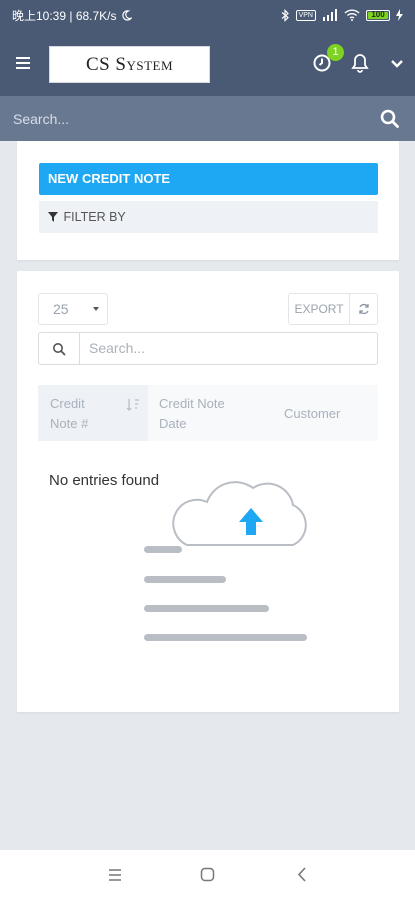 The width and height of the screenshot is (415, 900). I want to click on moon-icon, so click(126, 15).